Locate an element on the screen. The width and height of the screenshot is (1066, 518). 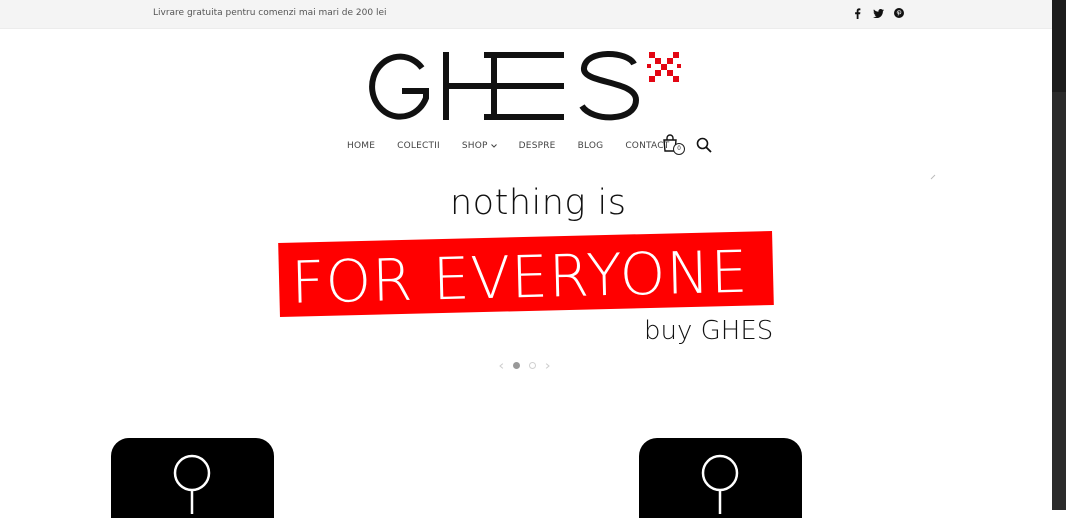
nav-item-home: HOME is located at coordinates (361, 146).